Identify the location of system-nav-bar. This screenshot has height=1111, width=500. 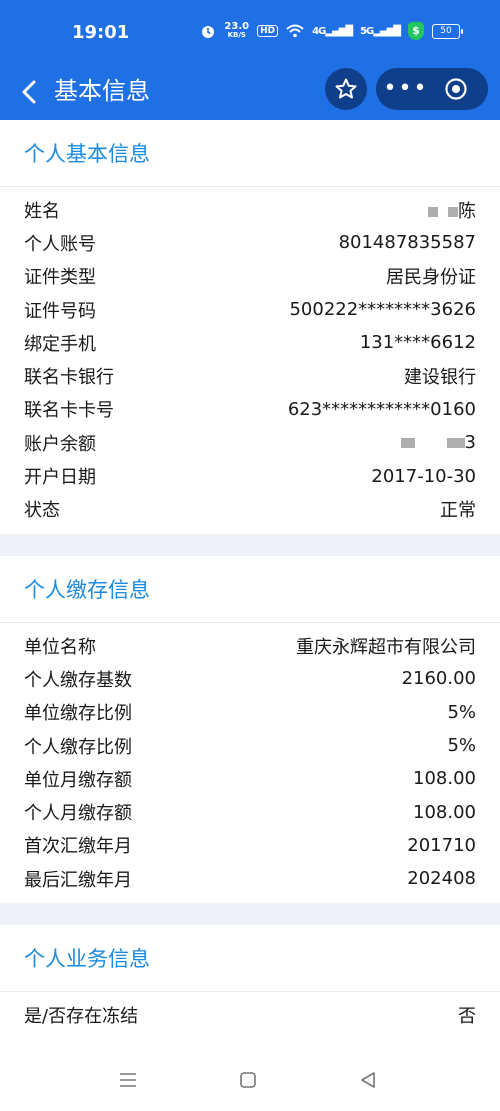
(250, 1079).